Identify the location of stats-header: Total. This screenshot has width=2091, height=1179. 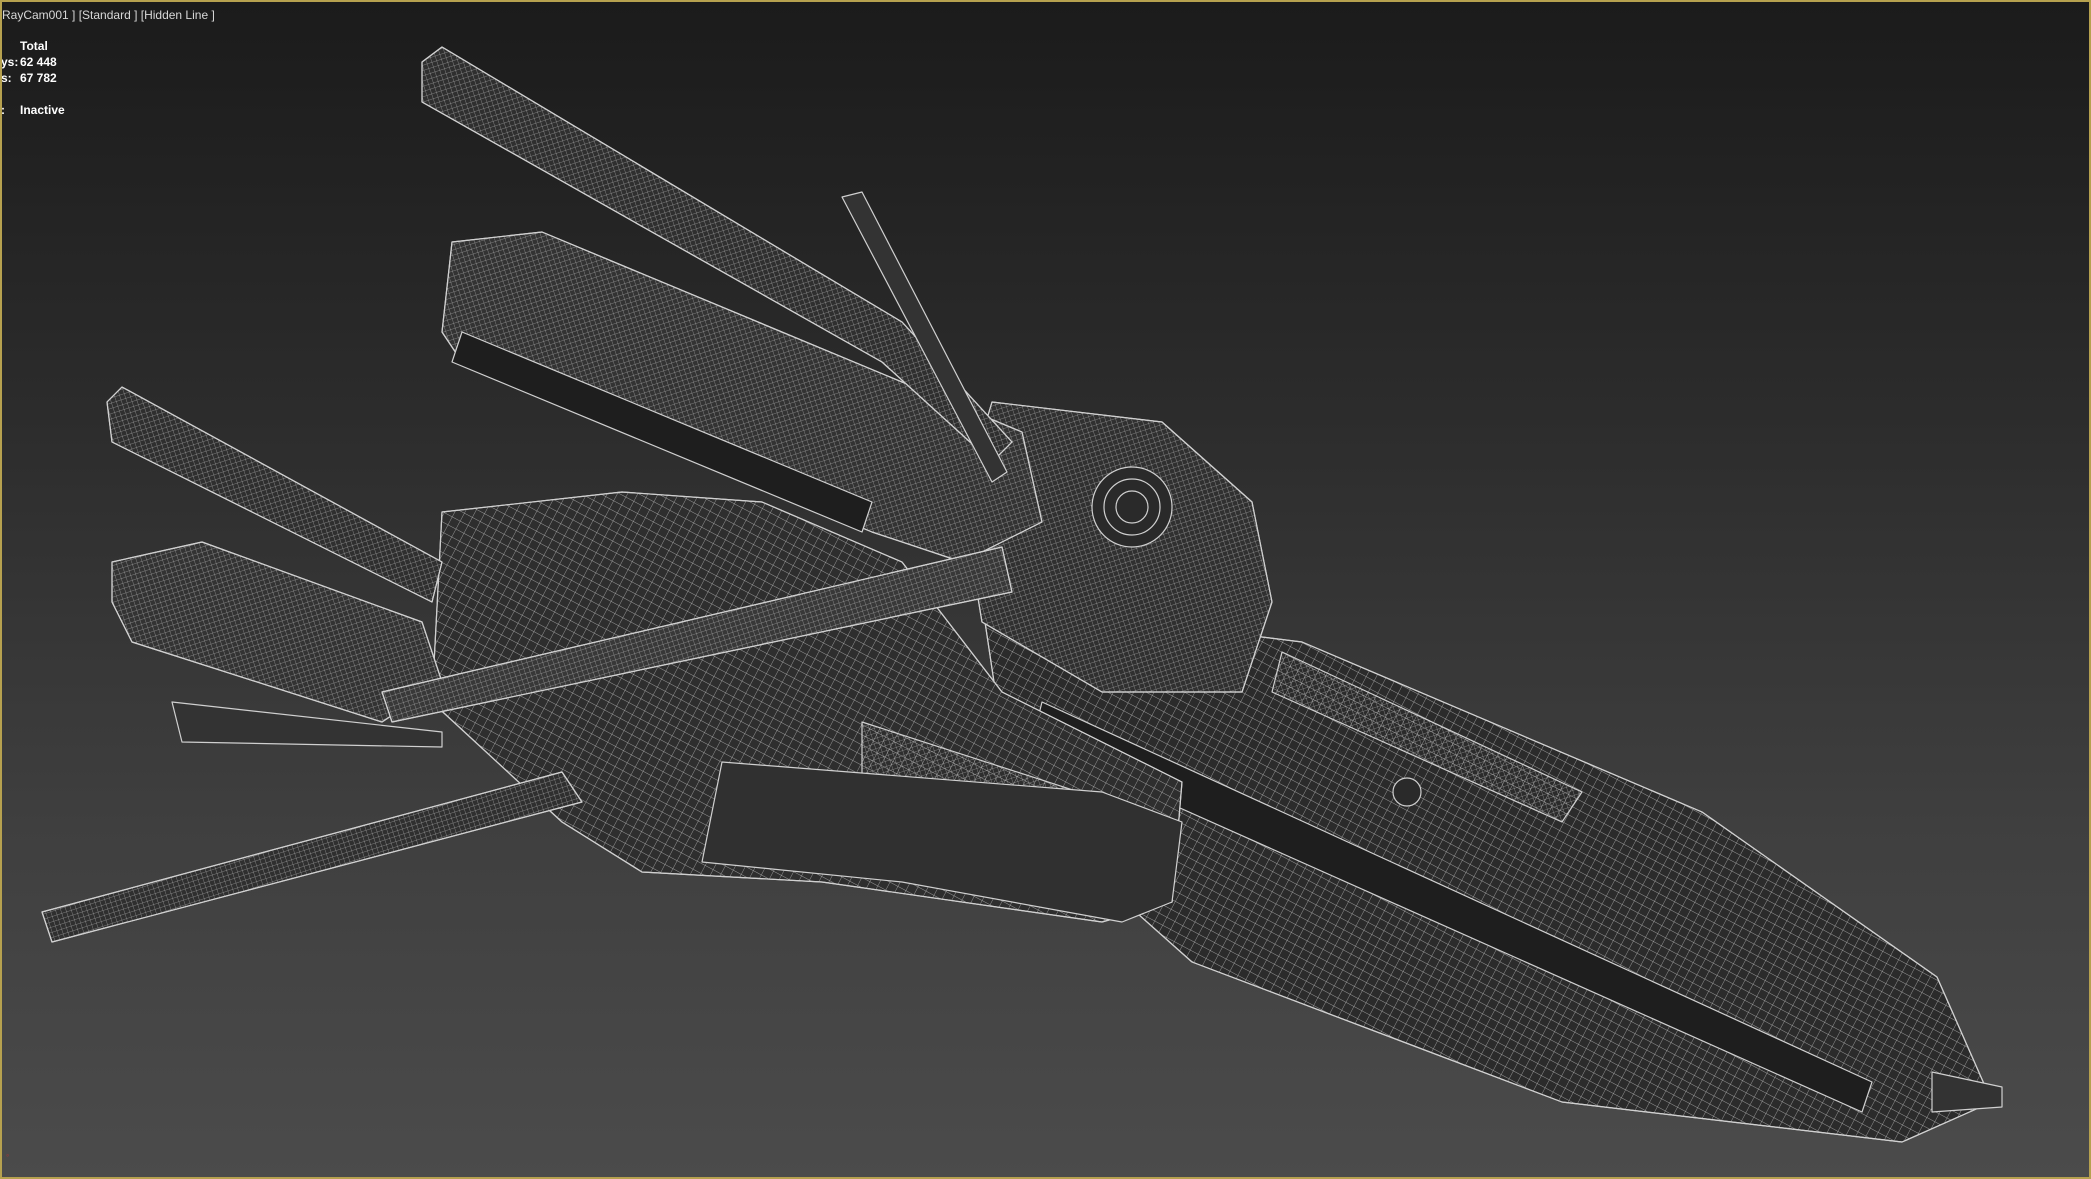
(34, 46).